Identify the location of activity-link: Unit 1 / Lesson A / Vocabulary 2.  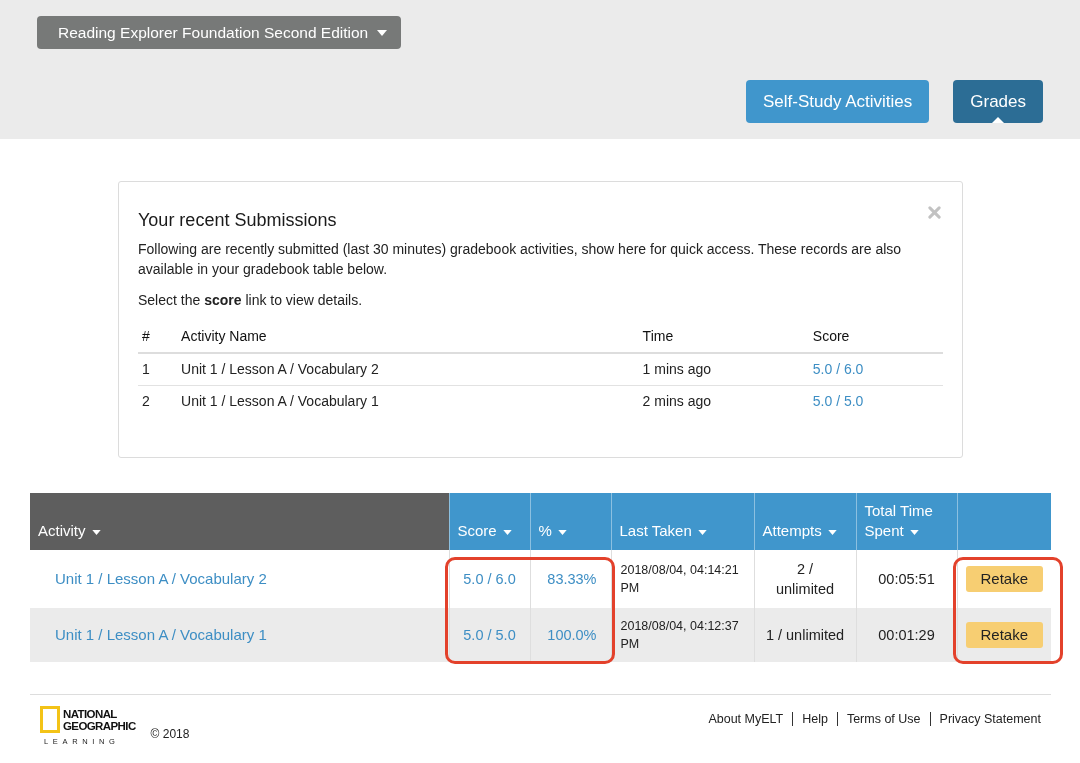
(161, 578).